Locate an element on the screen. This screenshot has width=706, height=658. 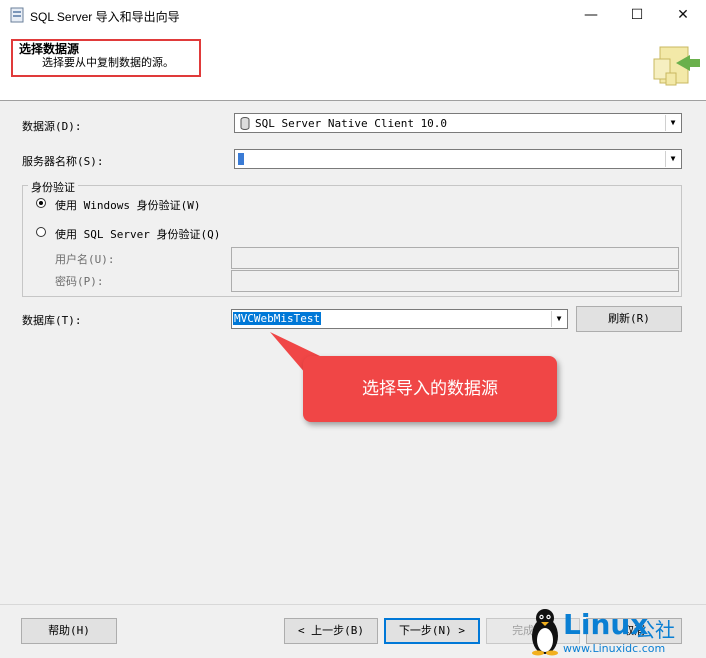
database-icon is located at coordinates (245, 123).